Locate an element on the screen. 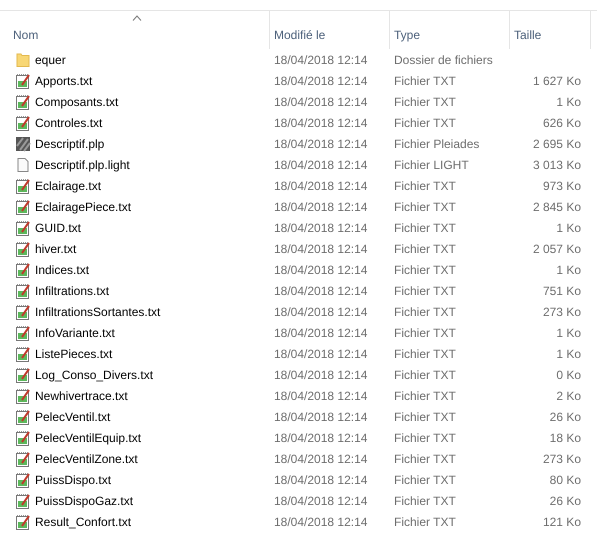 The height and width of the screenshot is (542, 597). file-name: Apports.txt is located at coordinates (63, 81).